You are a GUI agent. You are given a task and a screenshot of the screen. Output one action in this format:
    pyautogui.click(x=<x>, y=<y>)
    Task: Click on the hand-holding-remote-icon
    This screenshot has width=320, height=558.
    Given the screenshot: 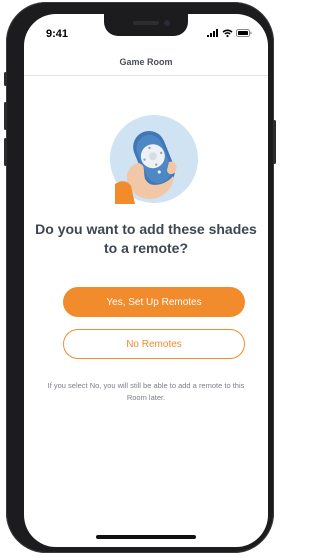 What is the action you would take?
    pyautogui.click(x=154, y=159)
    